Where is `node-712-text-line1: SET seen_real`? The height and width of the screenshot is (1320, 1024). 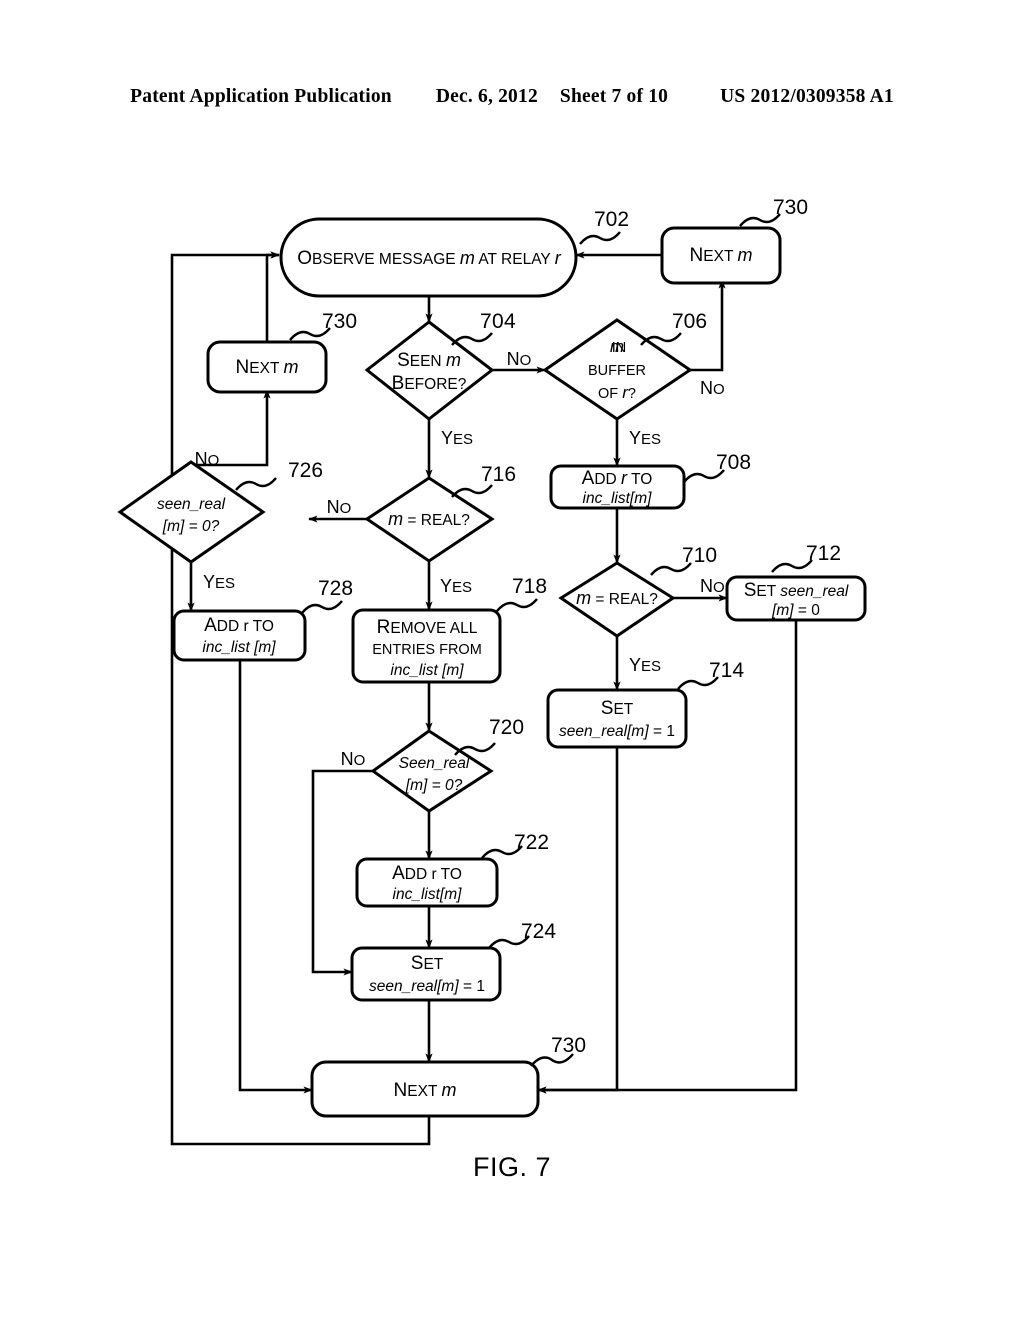 node-712-text-line1: SET seen_real is located at coordinates (796, 590).